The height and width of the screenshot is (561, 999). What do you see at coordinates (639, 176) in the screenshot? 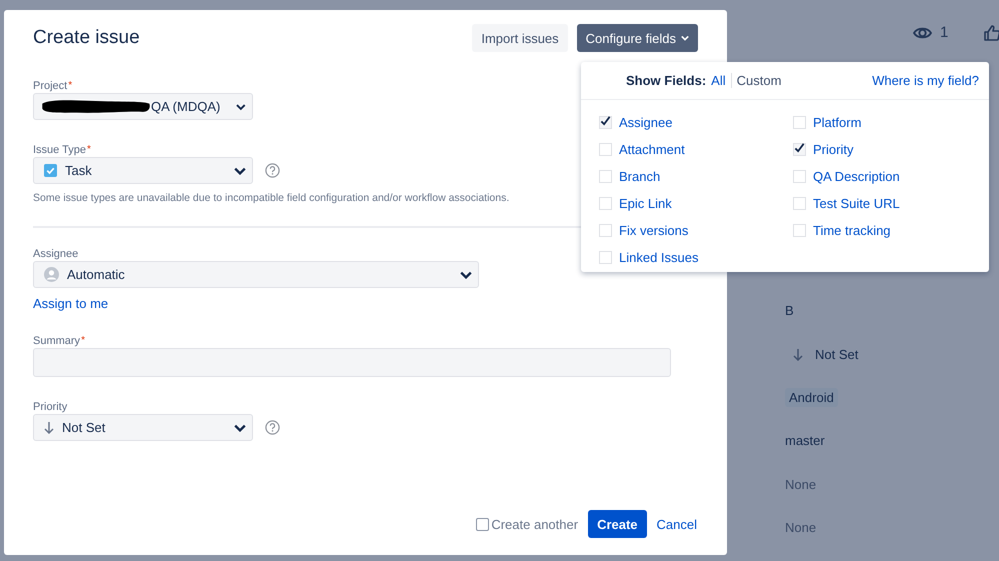
I see `field-option: Branch` at bounding box center [639, 176].